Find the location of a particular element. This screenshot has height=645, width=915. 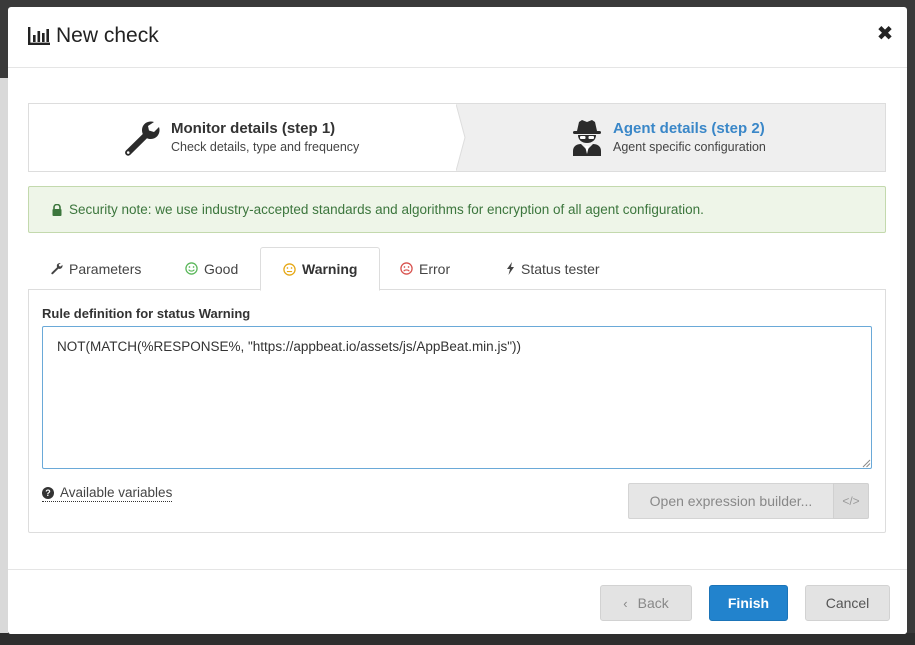

code-icon: </> is located at coordinates (851, 501).